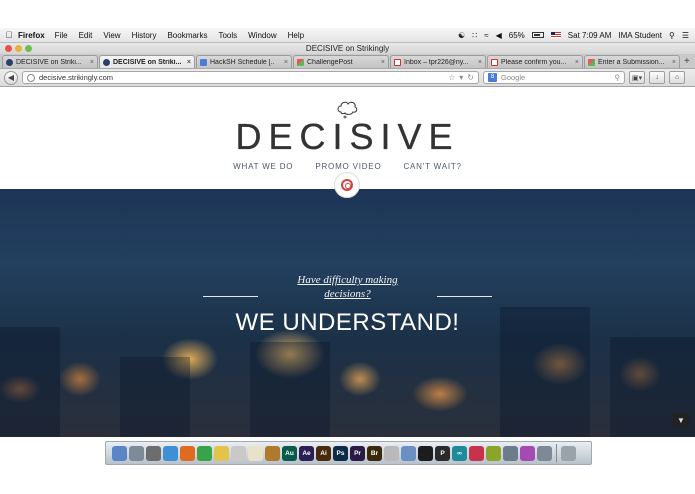 This screenshot has width=695, height=494. What do you see at coordinates (672, 35) in the screenshot?
I see `spotlight-icon: ⚲` at bounding box center [672, 35].